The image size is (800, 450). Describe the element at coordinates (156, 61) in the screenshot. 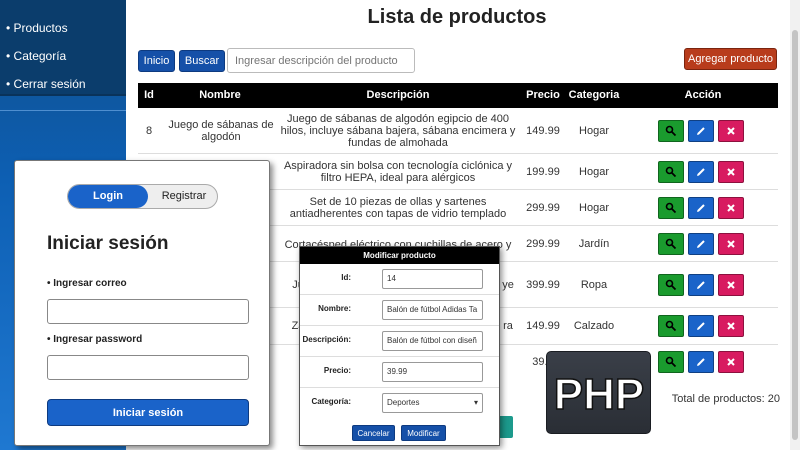

I see `inicio-button: Inicio` at that location.